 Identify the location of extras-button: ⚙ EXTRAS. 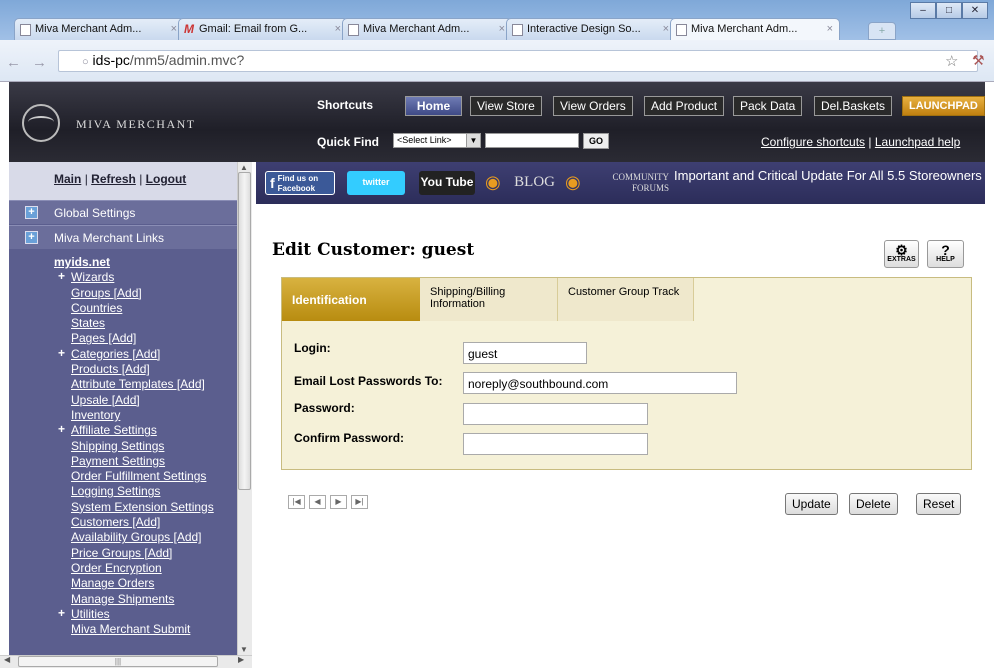
(901, 254).